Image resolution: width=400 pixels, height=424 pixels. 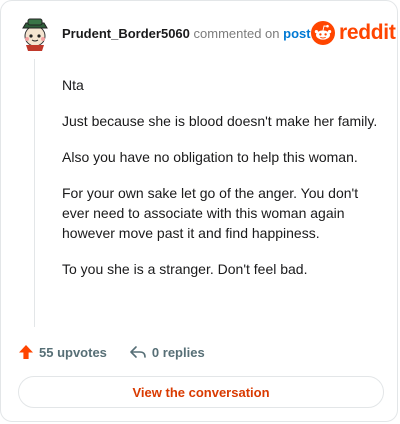 What do you see at coordinates (73, 85) in the screenshot?
I see `comment-paragraph: Nta` at bounding box center [73, 85].